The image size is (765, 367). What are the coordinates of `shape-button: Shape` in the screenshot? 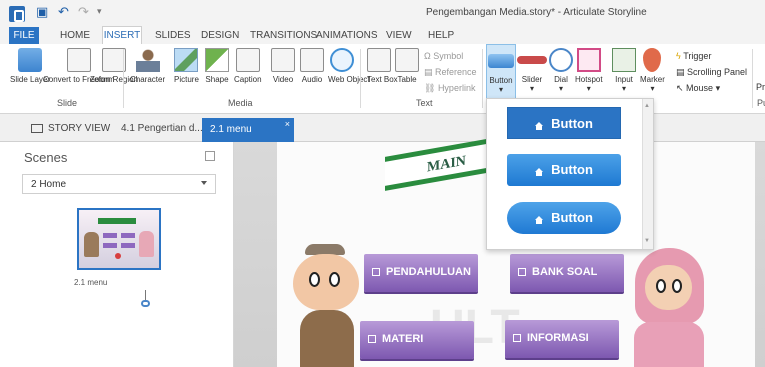 It's located at (217, 66).